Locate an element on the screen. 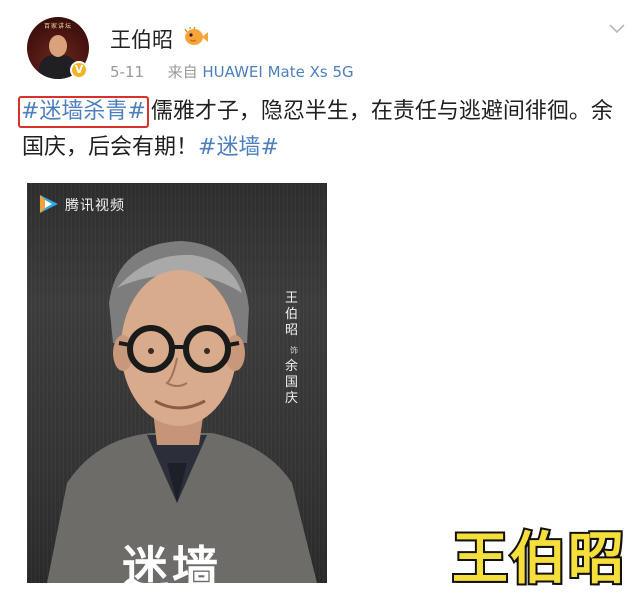  post-meta: 5-11 来自 HUAWEI Mate Xs 5G is located at coordinates (232, 71).